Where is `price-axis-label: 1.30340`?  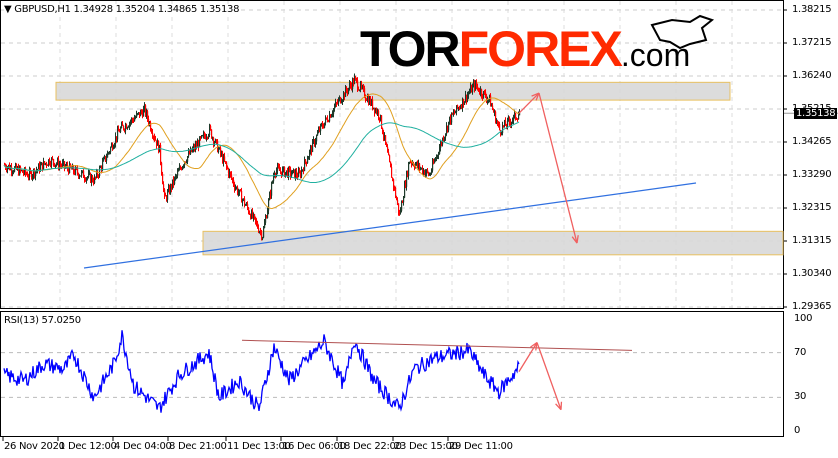
price-axis-label: 1.30340 is located at coordinates (812, 273).